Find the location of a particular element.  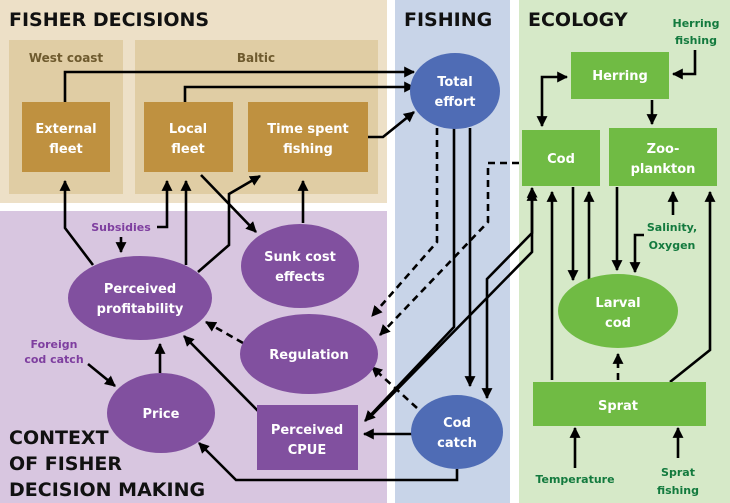

baltic-label: Baltic is located at coordinates (256, 58).